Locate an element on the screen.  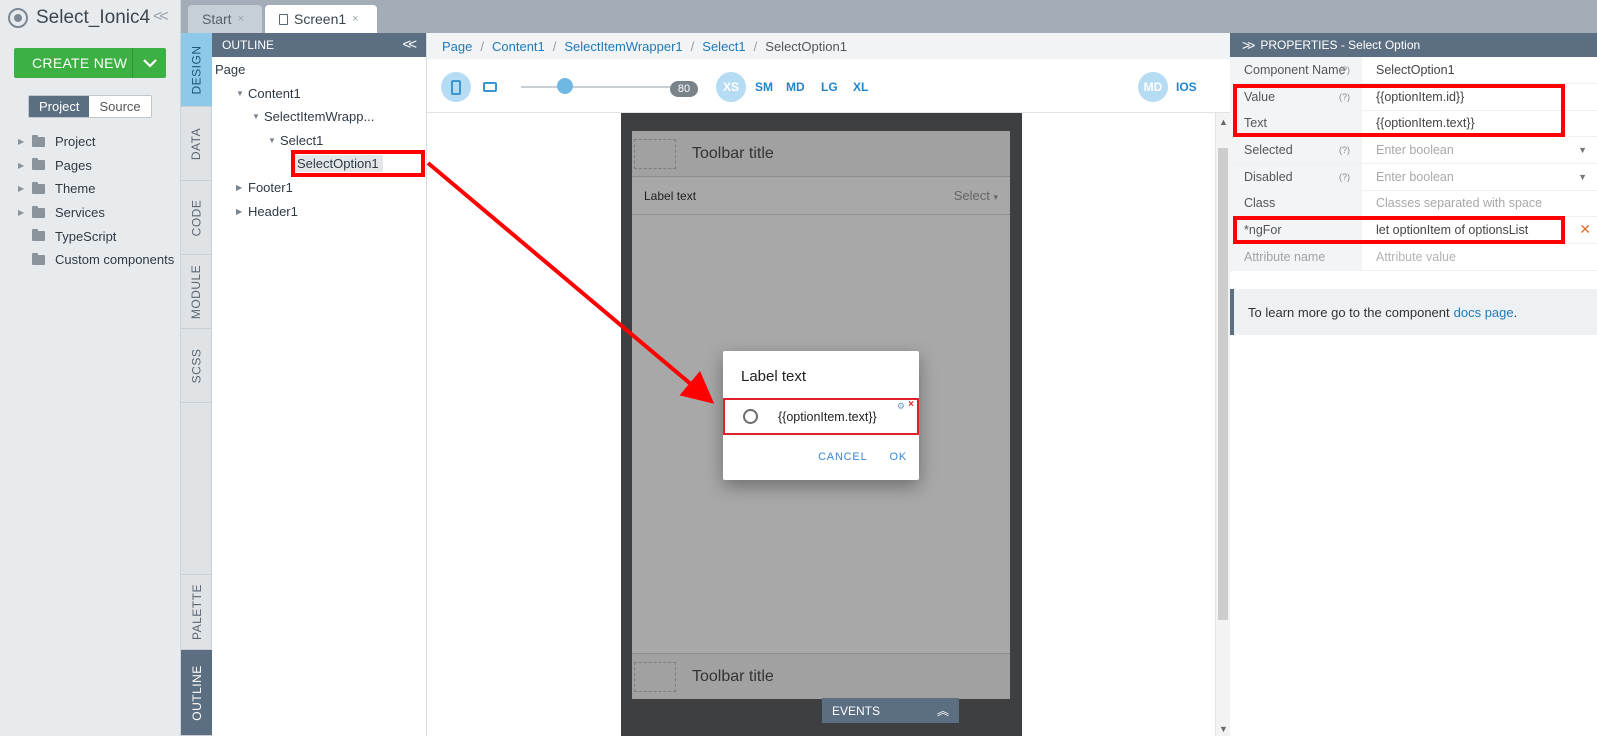
phone-view-button is located at coordinates (456, 87).